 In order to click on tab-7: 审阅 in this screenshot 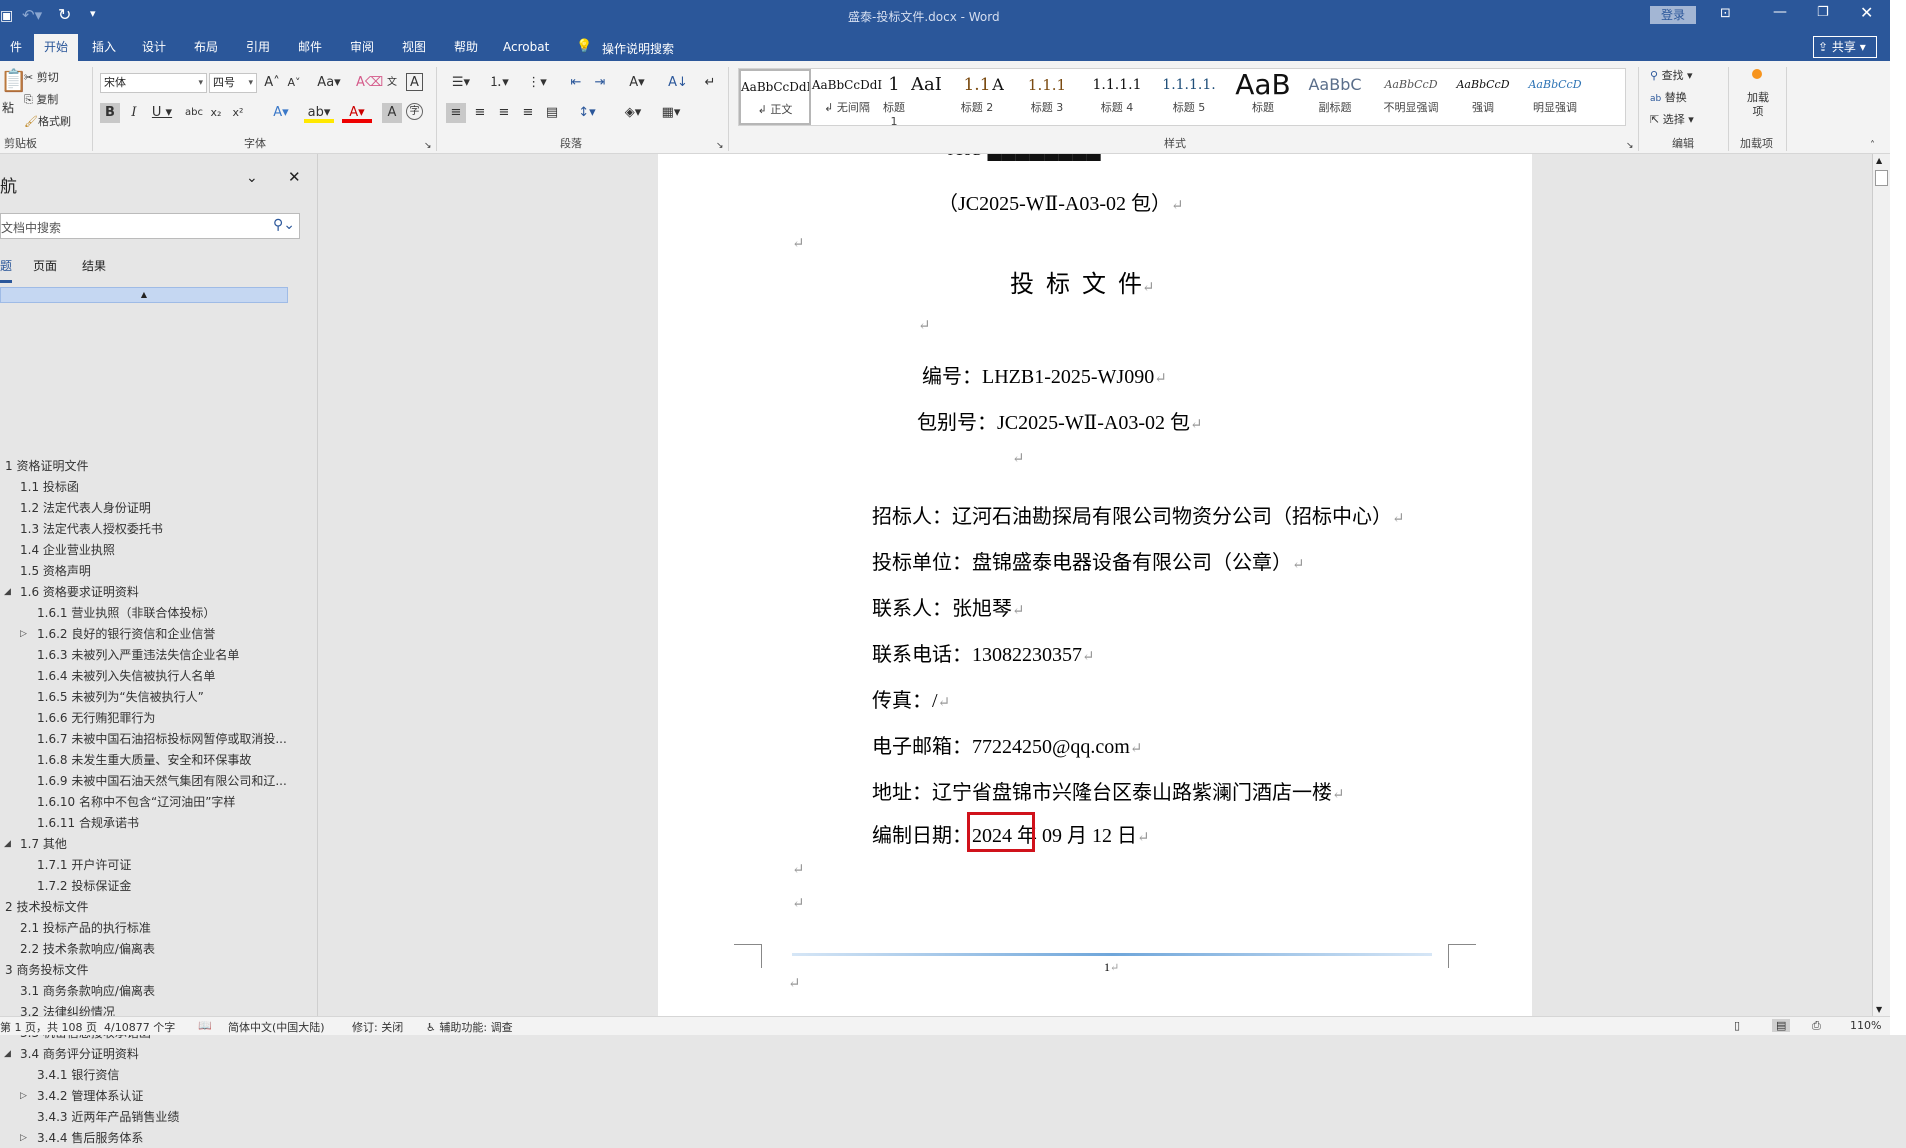, I will do `click(362, 47)`.